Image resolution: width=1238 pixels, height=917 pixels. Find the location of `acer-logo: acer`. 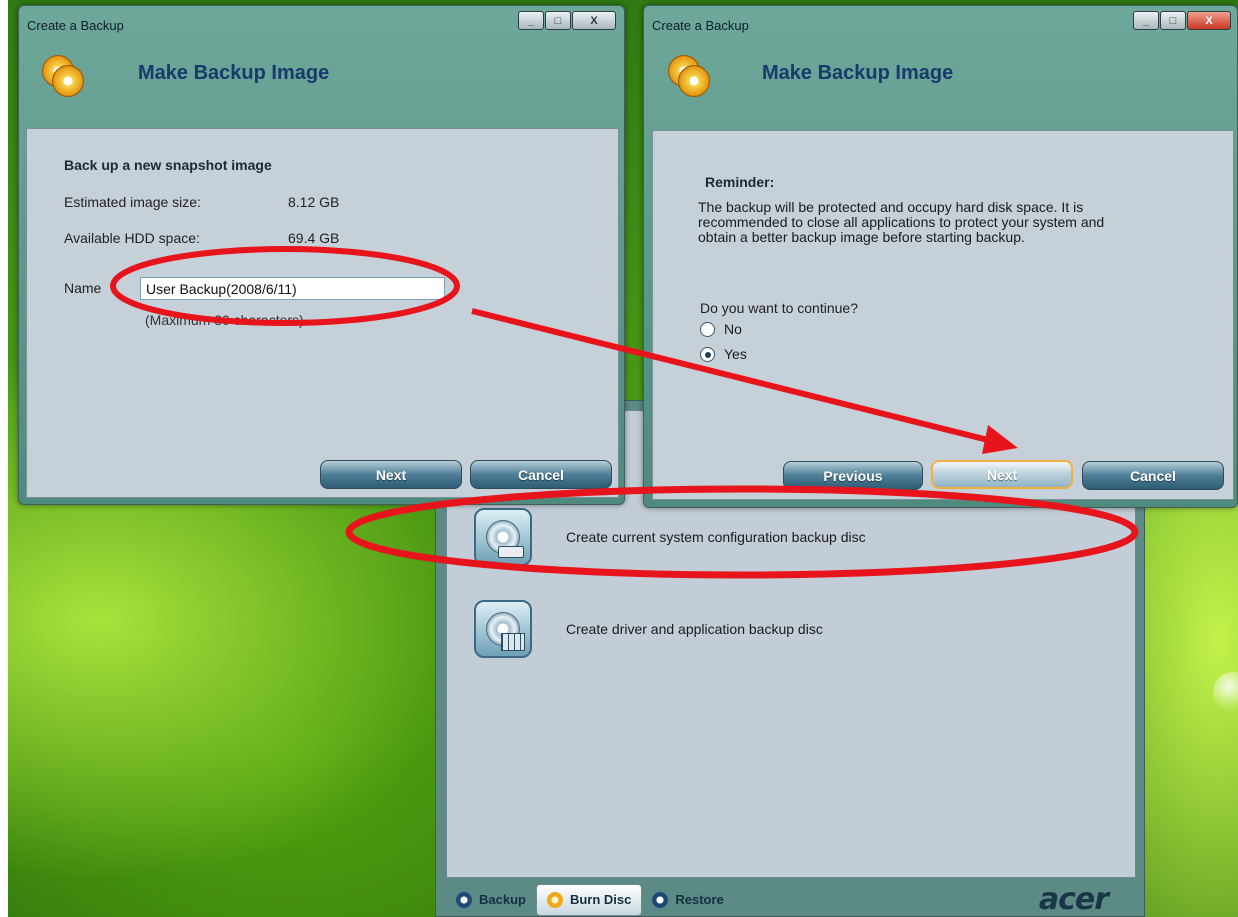

acer-logo: acer is located at coordinates (1073, 899).